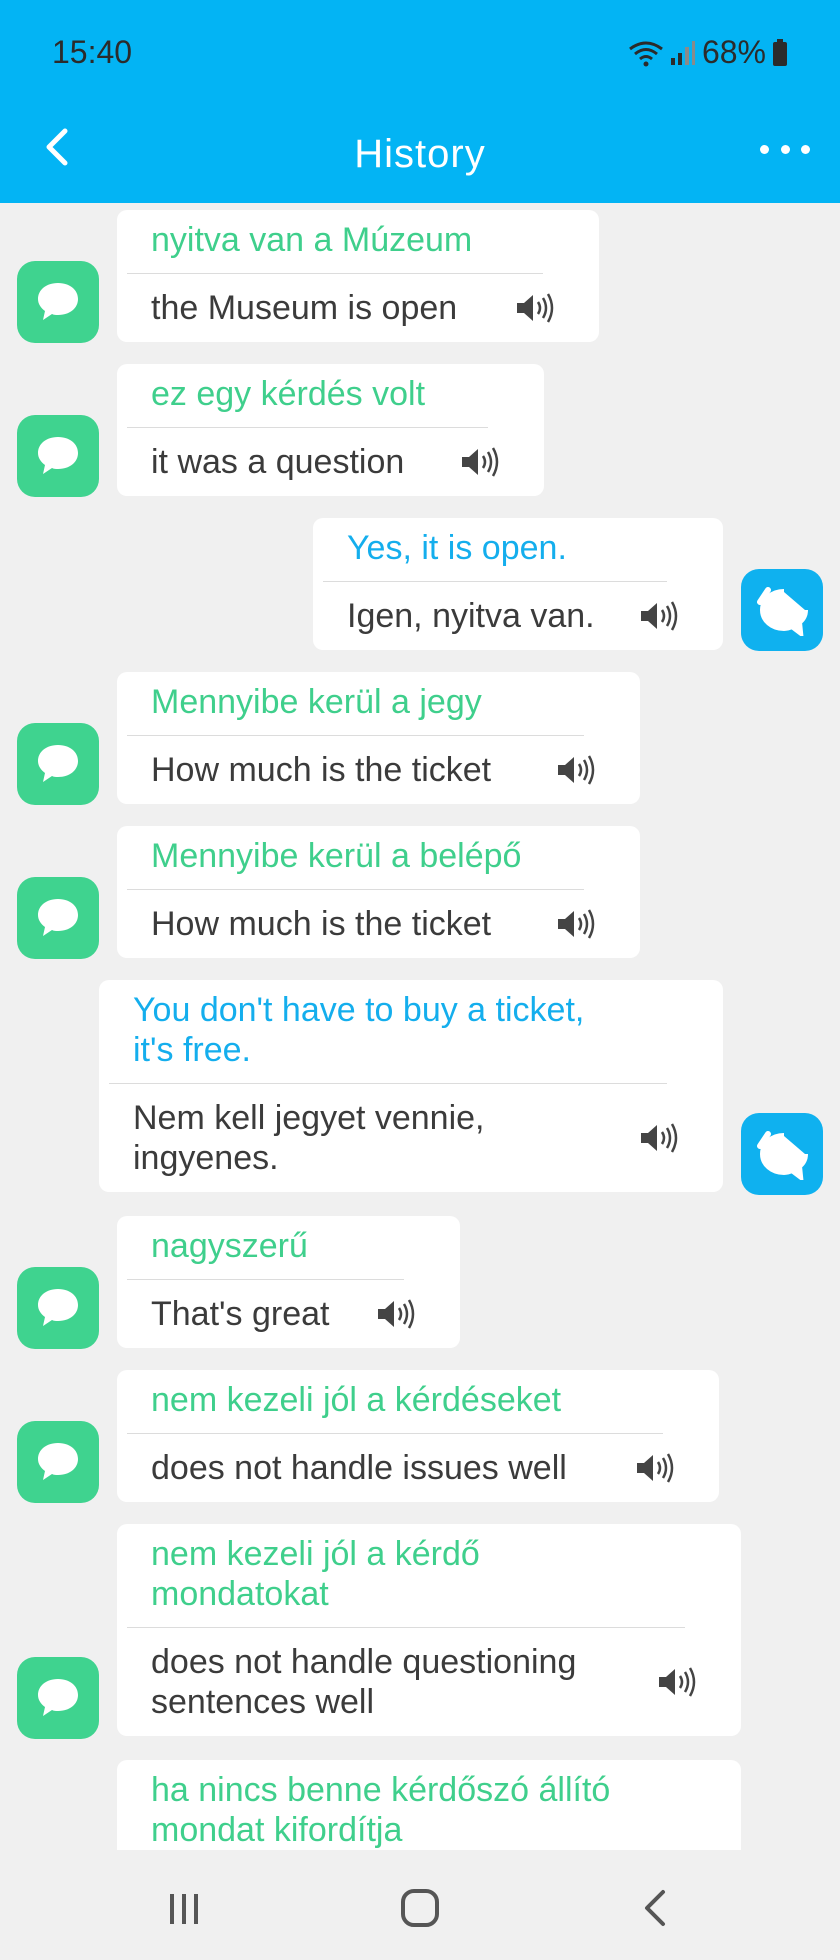 This screenshot has height=1960, width=840. Describe the element at coordinates (358, 276) in the screenshot. I see `message-bubble: nyitva van a Múzeum the Museum is open` at that location.